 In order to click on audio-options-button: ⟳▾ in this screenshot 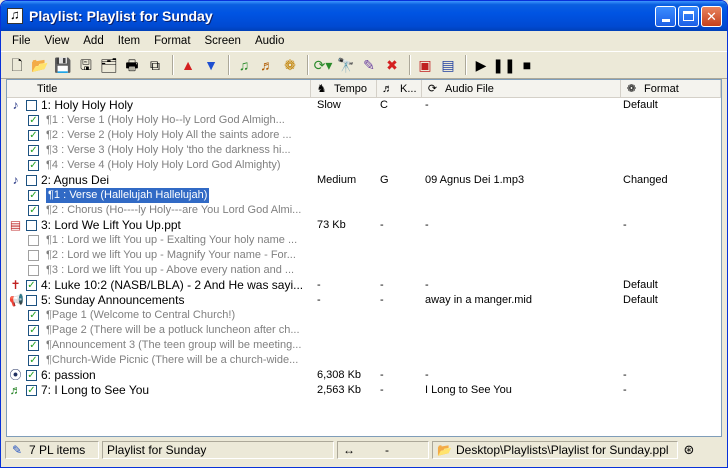, I will do `click(323, 65)`.